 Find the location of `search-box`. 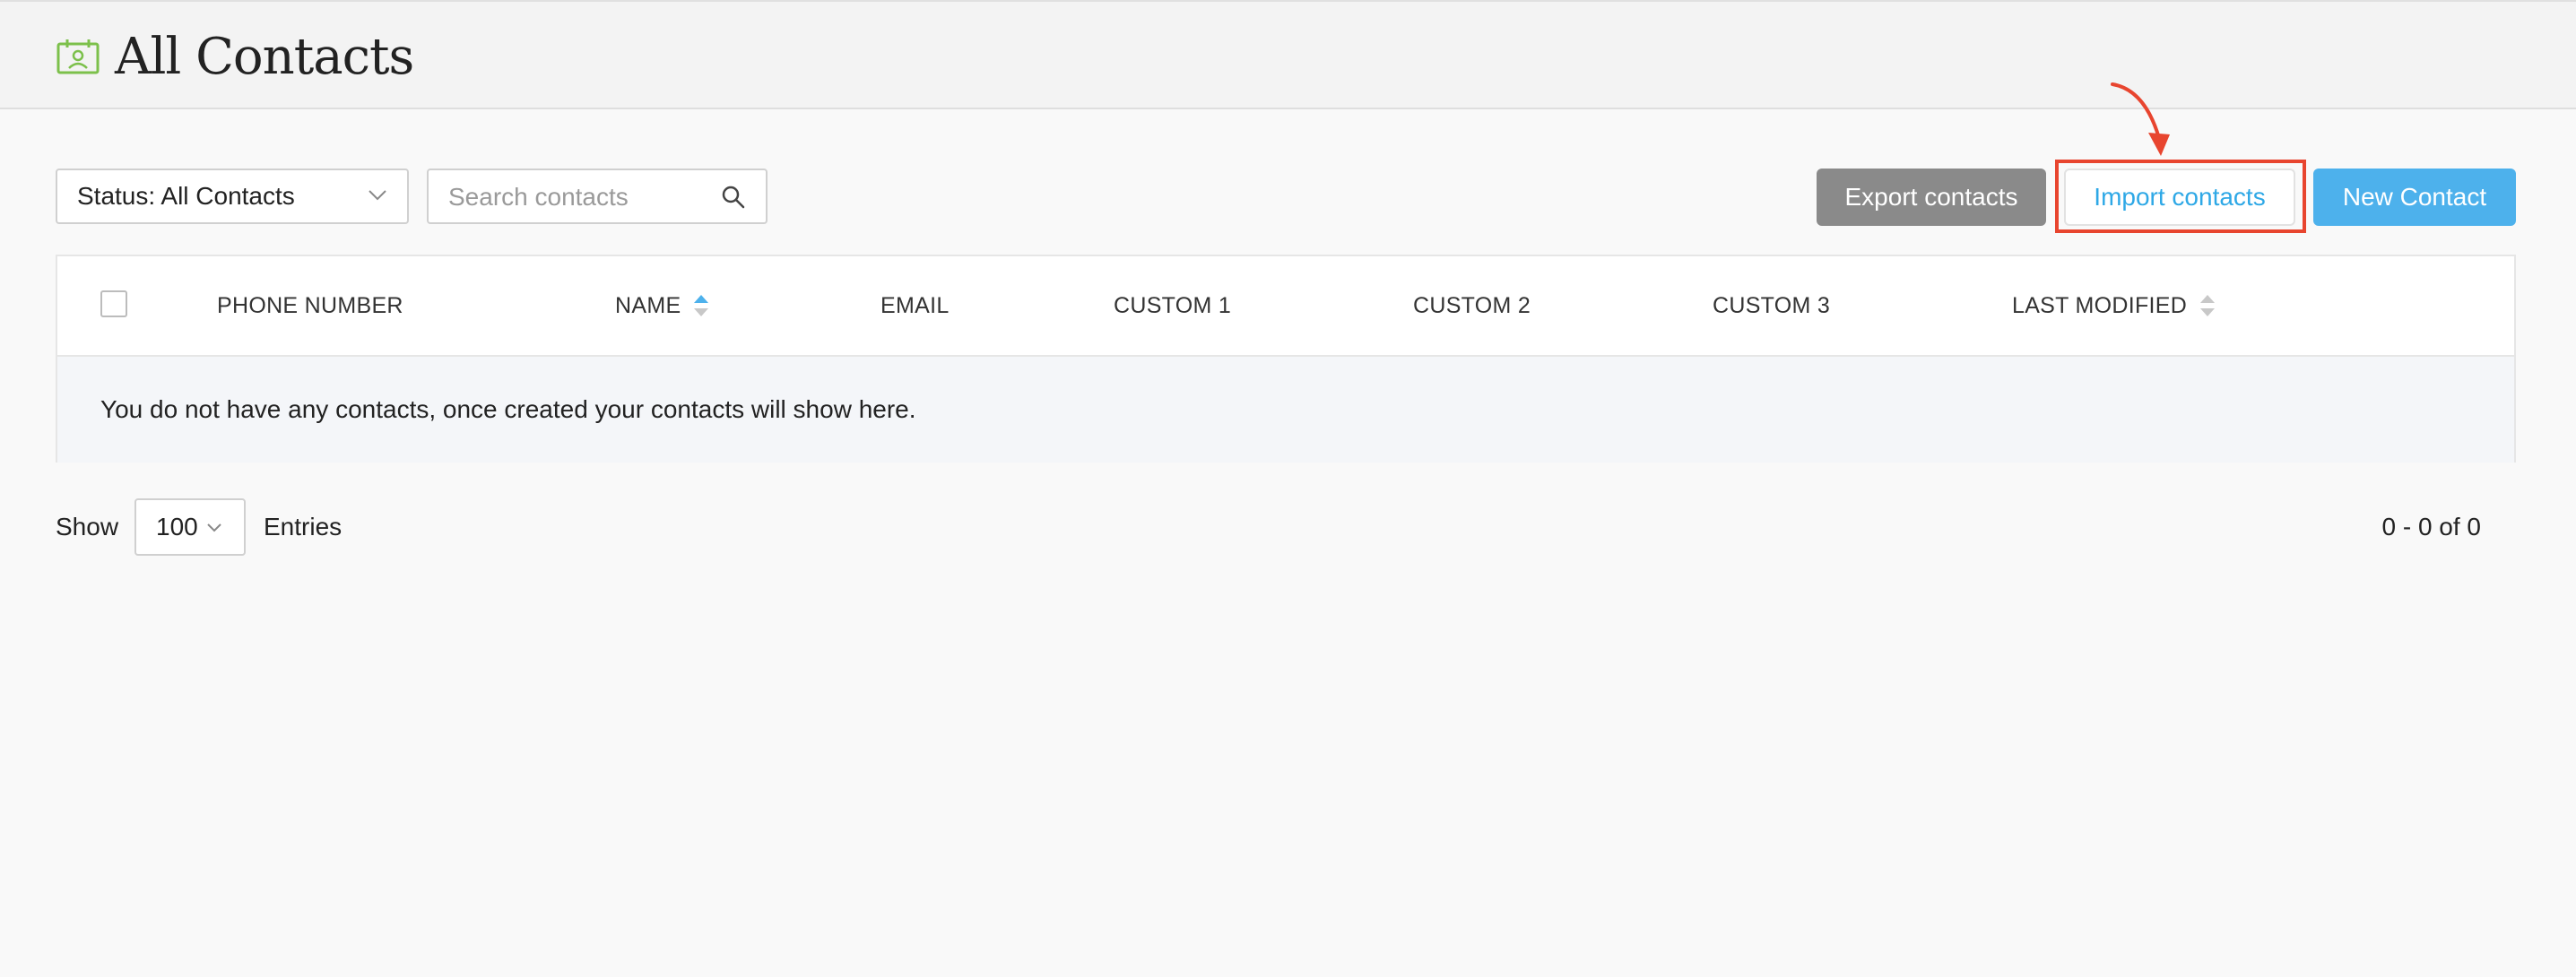

search-box is located at coordinates (597, 196).